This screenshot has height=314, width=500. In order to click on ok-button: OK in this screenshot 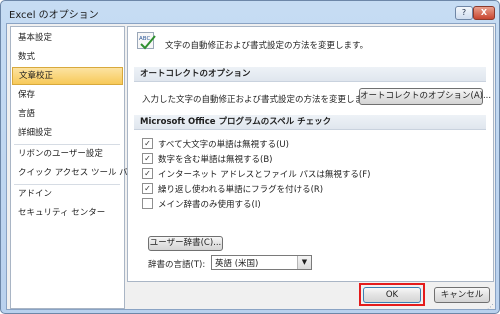, I will do `click(392, 295)`.